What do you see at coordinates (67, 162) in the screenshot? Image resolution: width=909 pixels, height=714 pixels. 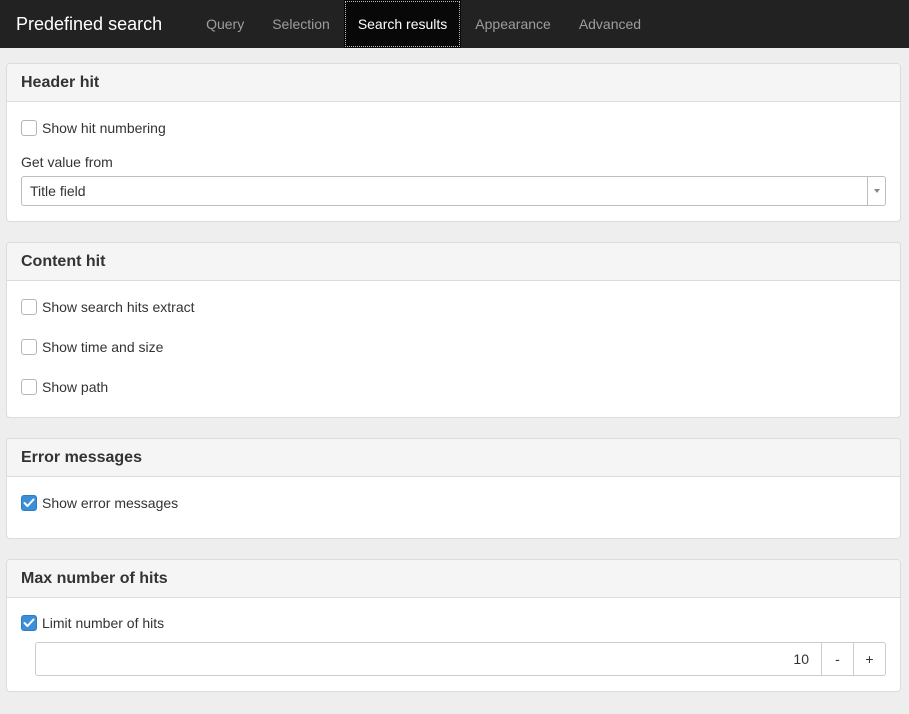 I see `get-value-label: Get value from` at bounding box center [67, 162].